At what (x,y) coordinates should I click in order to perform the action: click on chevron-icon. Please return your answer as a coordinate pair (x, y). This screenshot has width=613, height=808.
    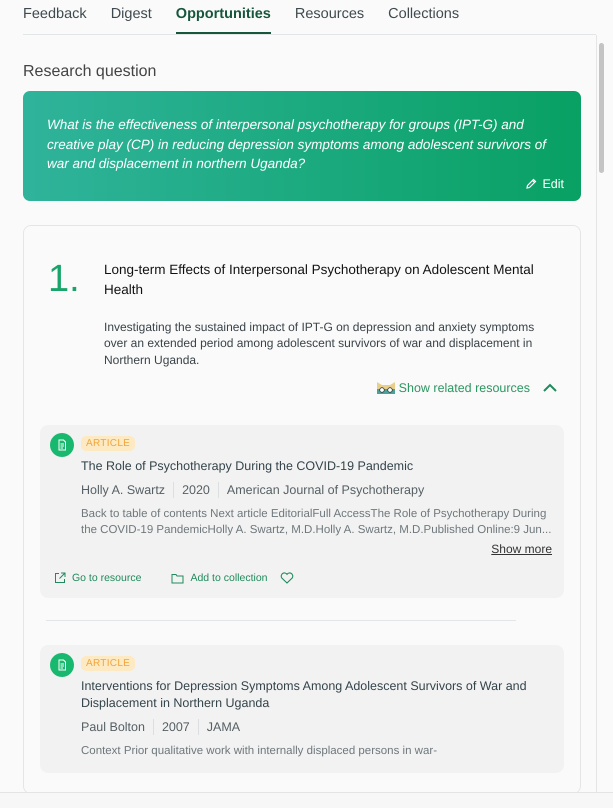
    Looking at the image, I should click on (550, 388).